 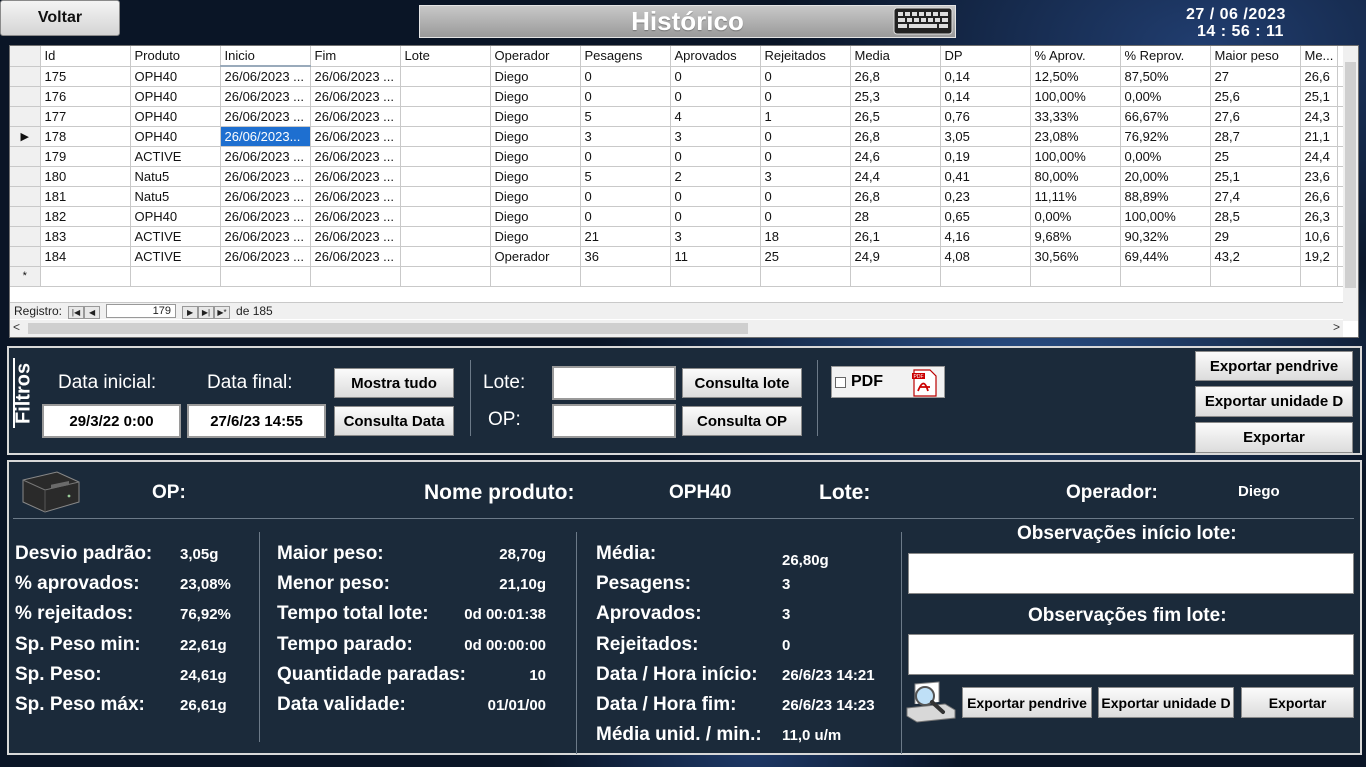 What do you see at coordinates (840, 382) in the screenshot?
I see `pdf-checkbox` at bounding box center [840, 382].